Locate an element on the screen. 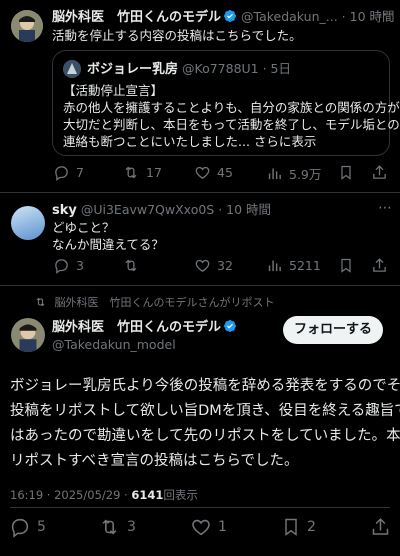 The image size is (400, 556). quote-line-1: 【活動停止宣言】 is located at coordinates (113, 90).